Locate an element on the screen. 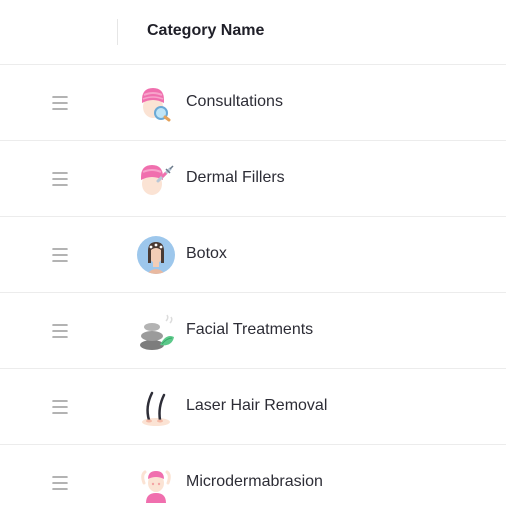 The width and height of the screenshot is (506, 520). category-label: Microdermabrasion is located at coordinates (254, 482).